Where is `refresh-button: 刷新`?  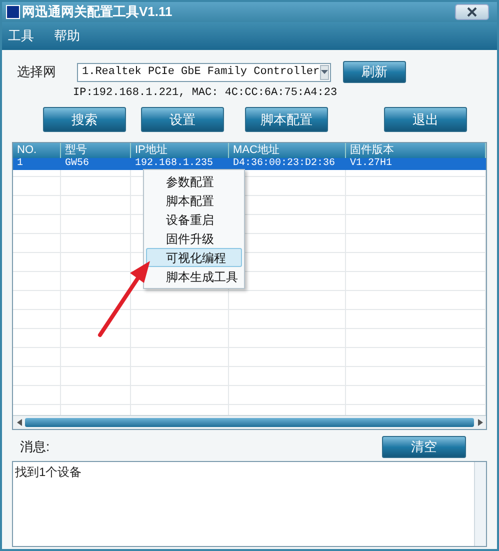 refresh-button: 刷新 is located at coordinates (374, 72).